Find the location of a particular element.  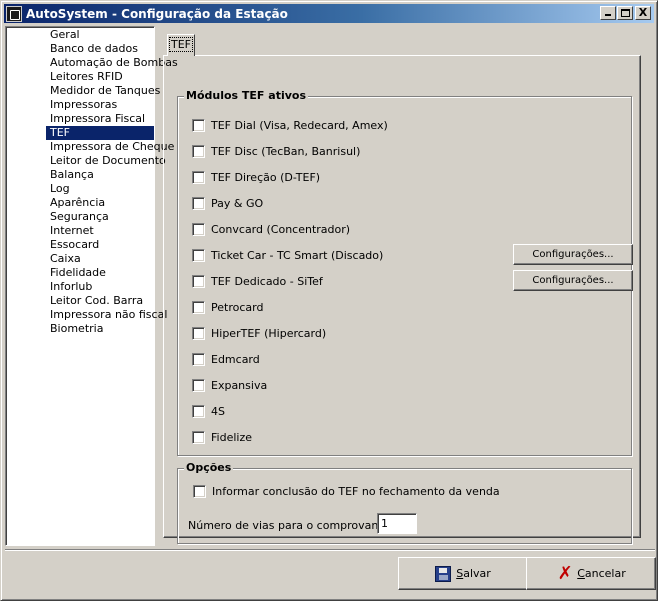

save-button-label: Salvar is located at coordinates (473, 573).